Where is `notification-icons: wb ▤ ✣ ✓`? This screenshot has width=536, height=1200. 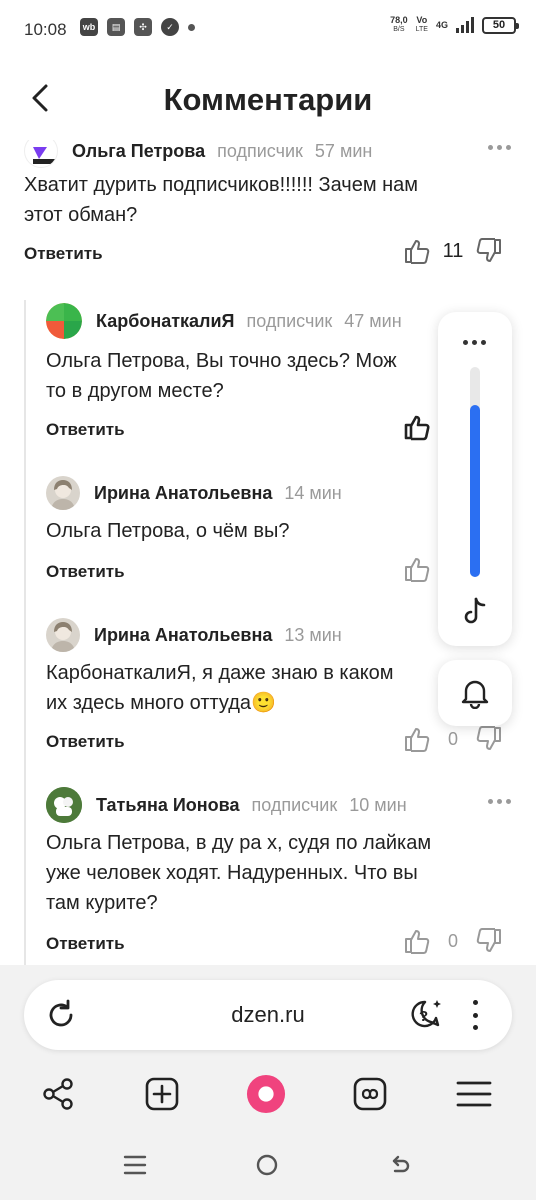
notification-icons: wb ▤ ✣ ✓ is located at coordinates (137, 27).